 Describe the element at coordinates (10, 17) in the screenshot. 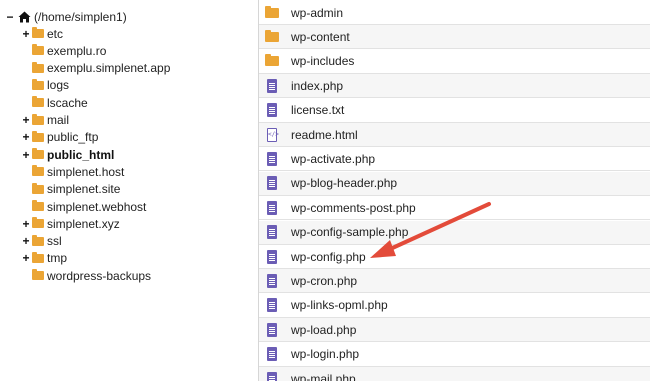

I see `collapse-toggle: −` at that location.